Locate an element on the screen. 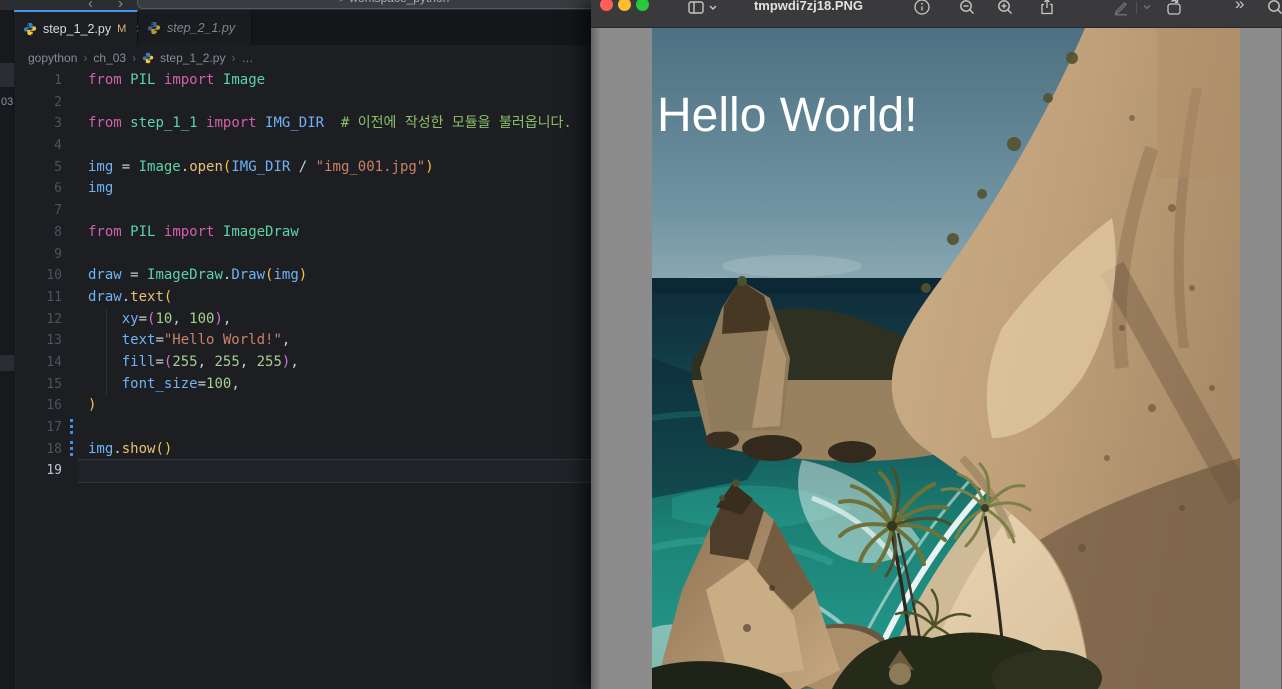  code-line-16: 16) is located at coordinates (302, 406).